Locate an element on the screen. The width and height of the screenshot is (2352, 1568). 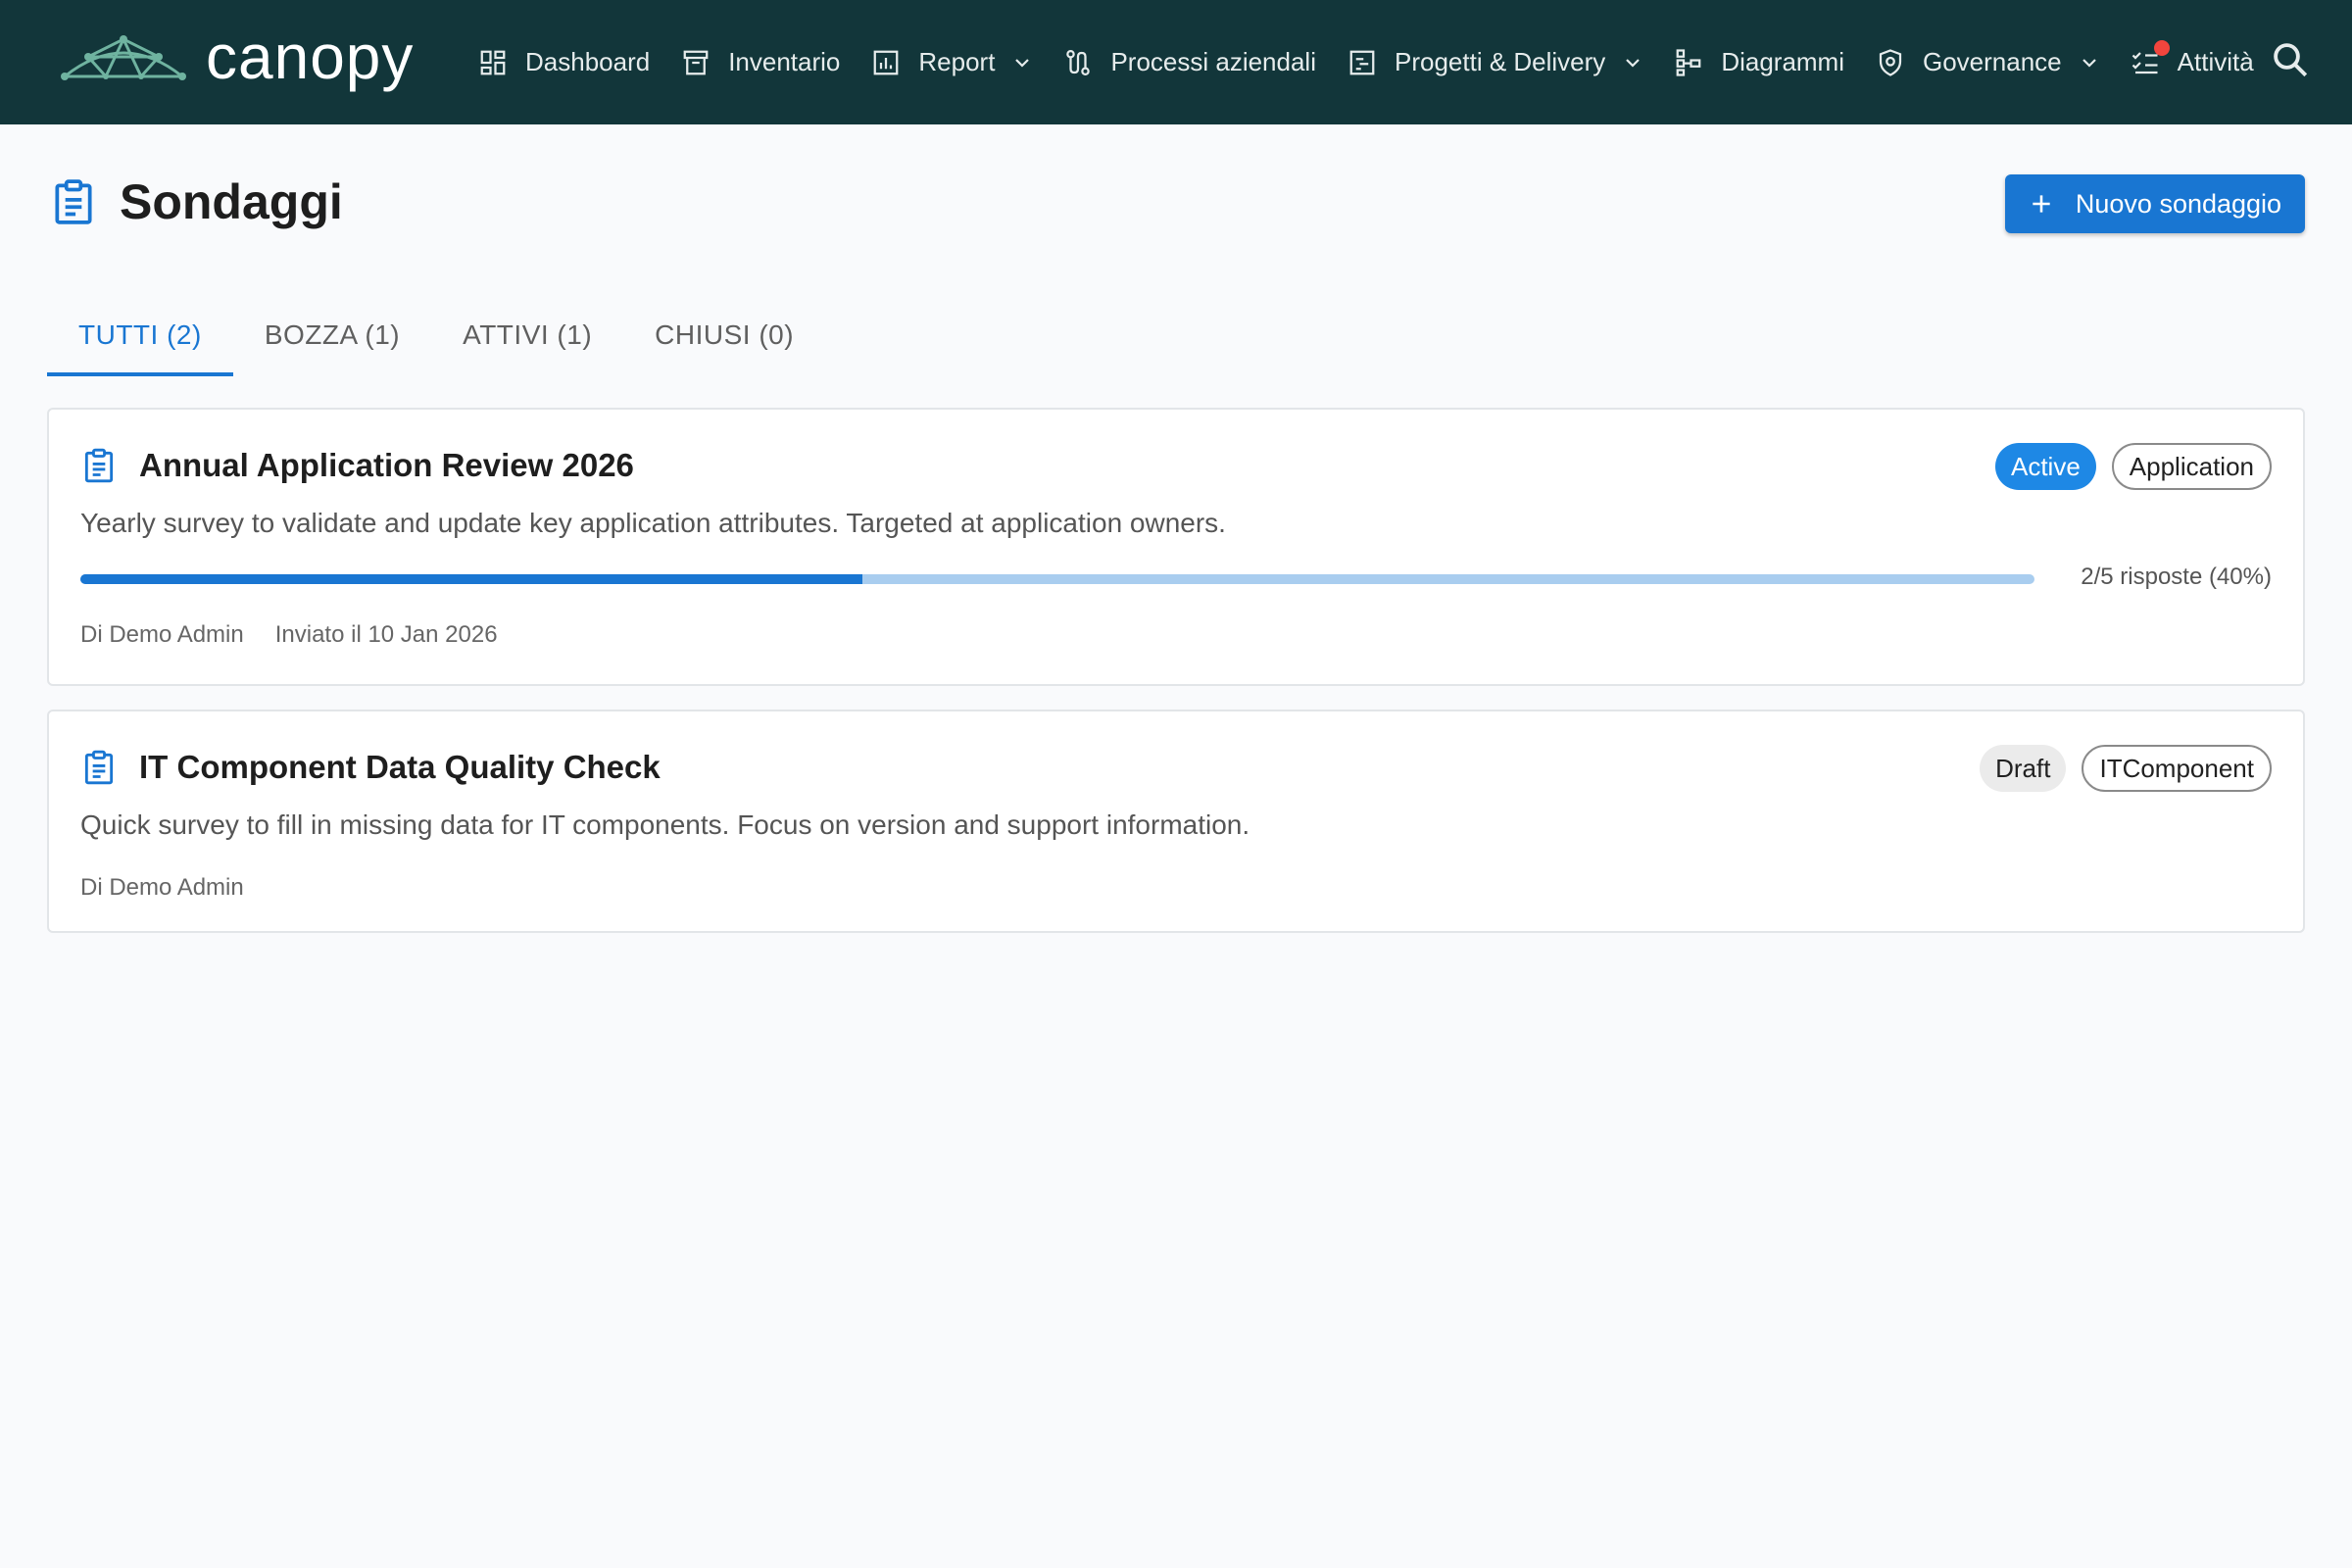
nav-item-attivita: Attività is located at coordinates (2192, 62).